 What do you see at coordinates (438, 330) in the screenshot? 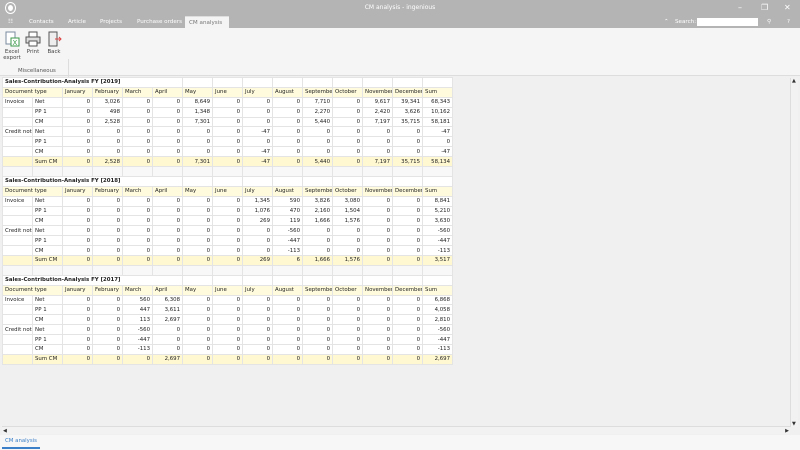
I see `value-cell: -560` at bounding box center [438, 330].